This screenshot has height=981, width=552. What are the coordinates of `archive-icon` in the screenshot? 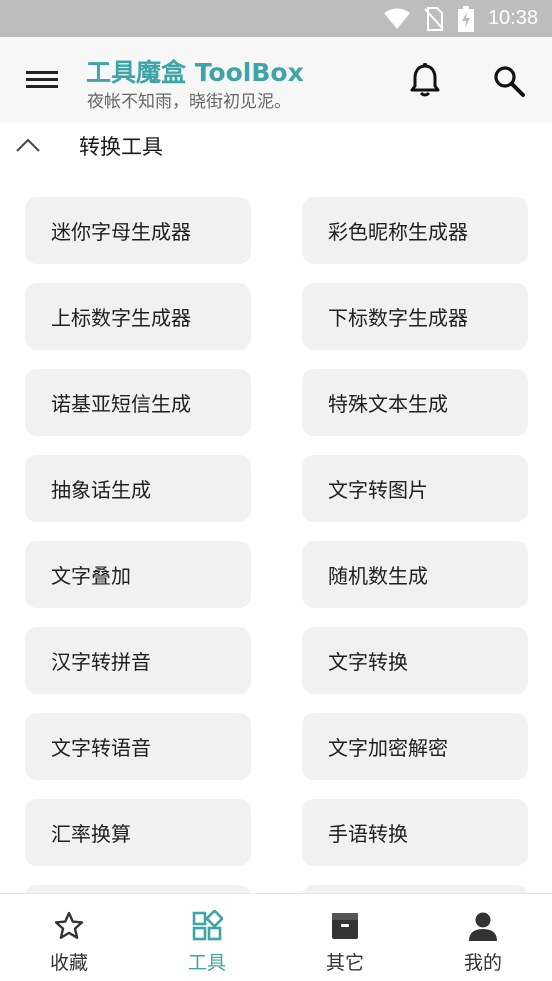 It's located at (345, 926).